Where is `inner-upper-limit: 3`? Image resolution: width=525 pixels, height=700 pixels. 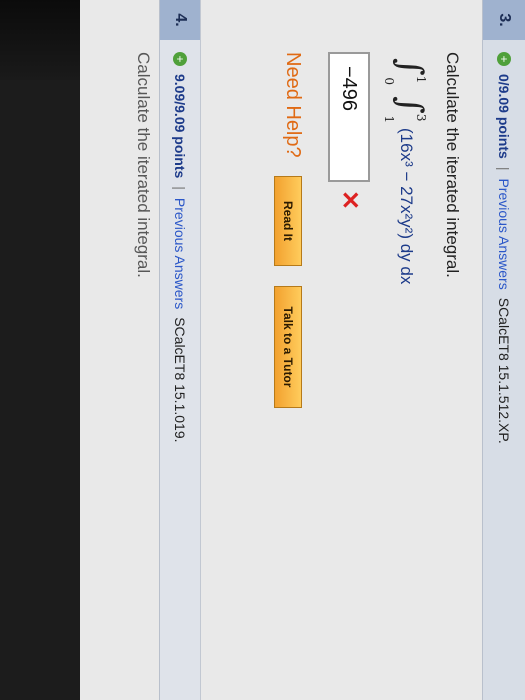 inner-upper-limit: 3 is located at coordinates (421, 117).